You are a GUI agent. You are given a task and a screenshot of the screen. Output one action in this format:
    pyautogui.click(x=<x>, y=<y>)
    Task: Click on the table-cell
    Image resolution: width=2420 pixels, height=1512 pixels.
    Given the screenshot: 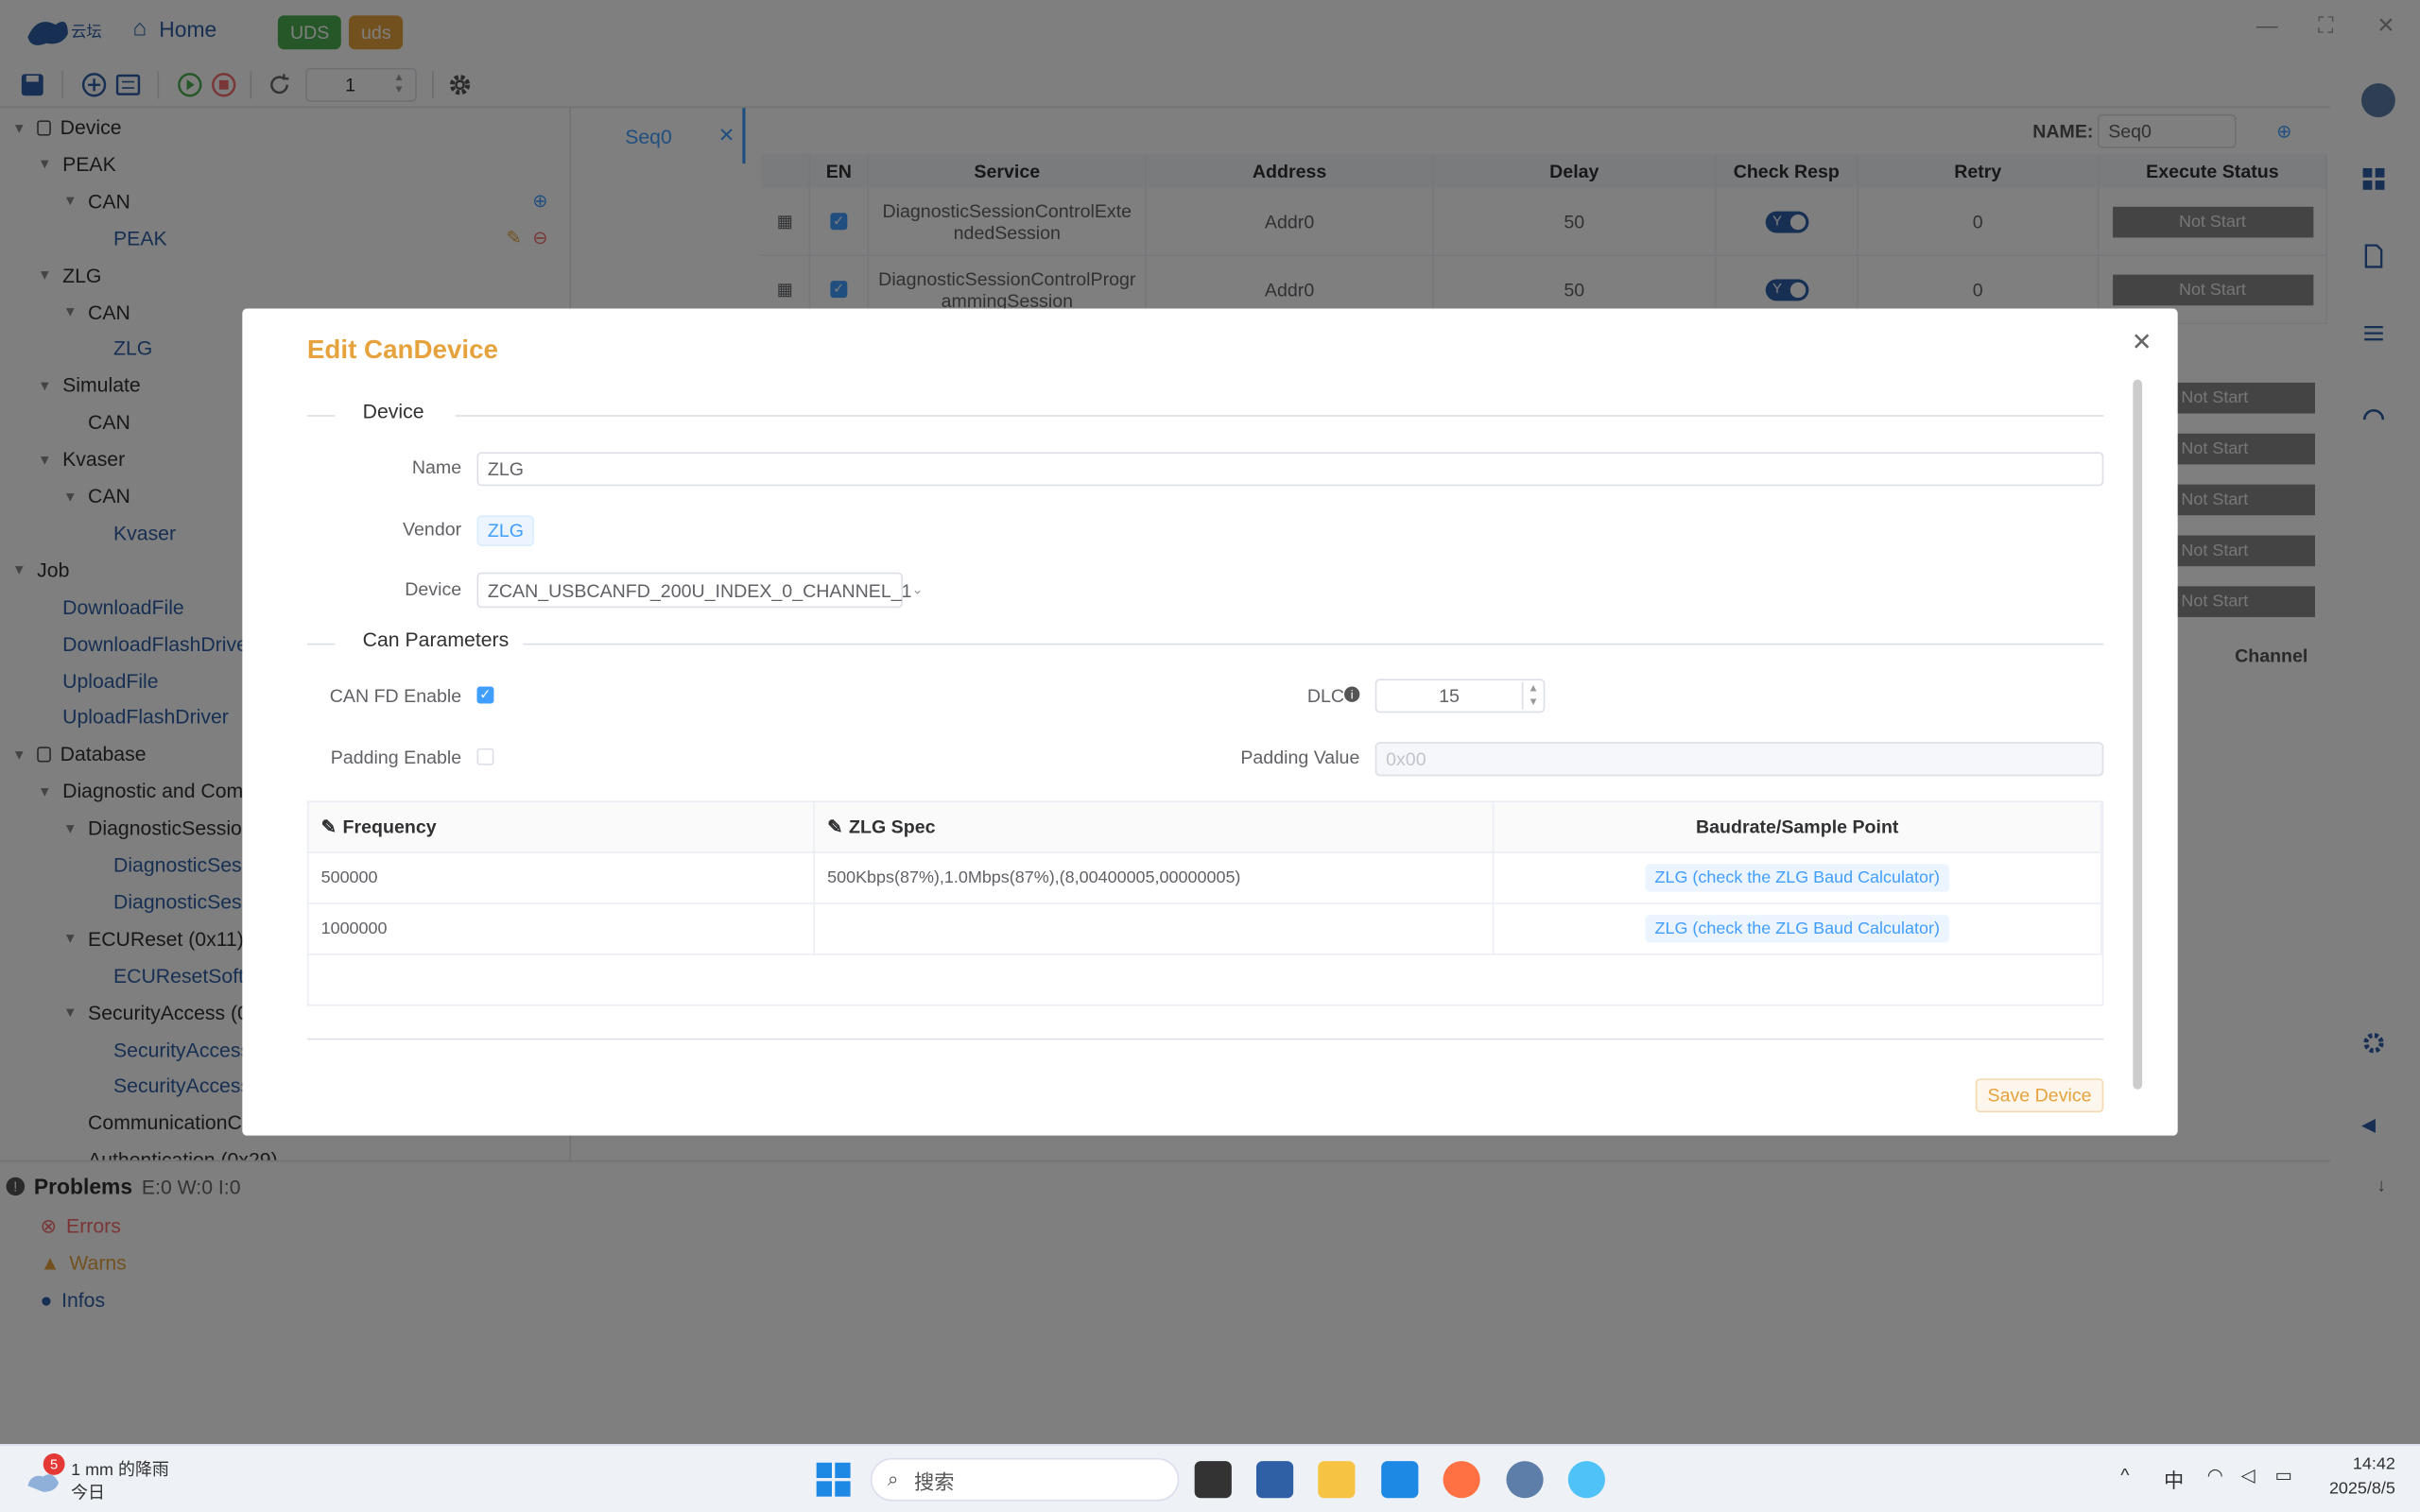 What is the action you would take?
    pyautogui.click(x=1155, y=929)
    